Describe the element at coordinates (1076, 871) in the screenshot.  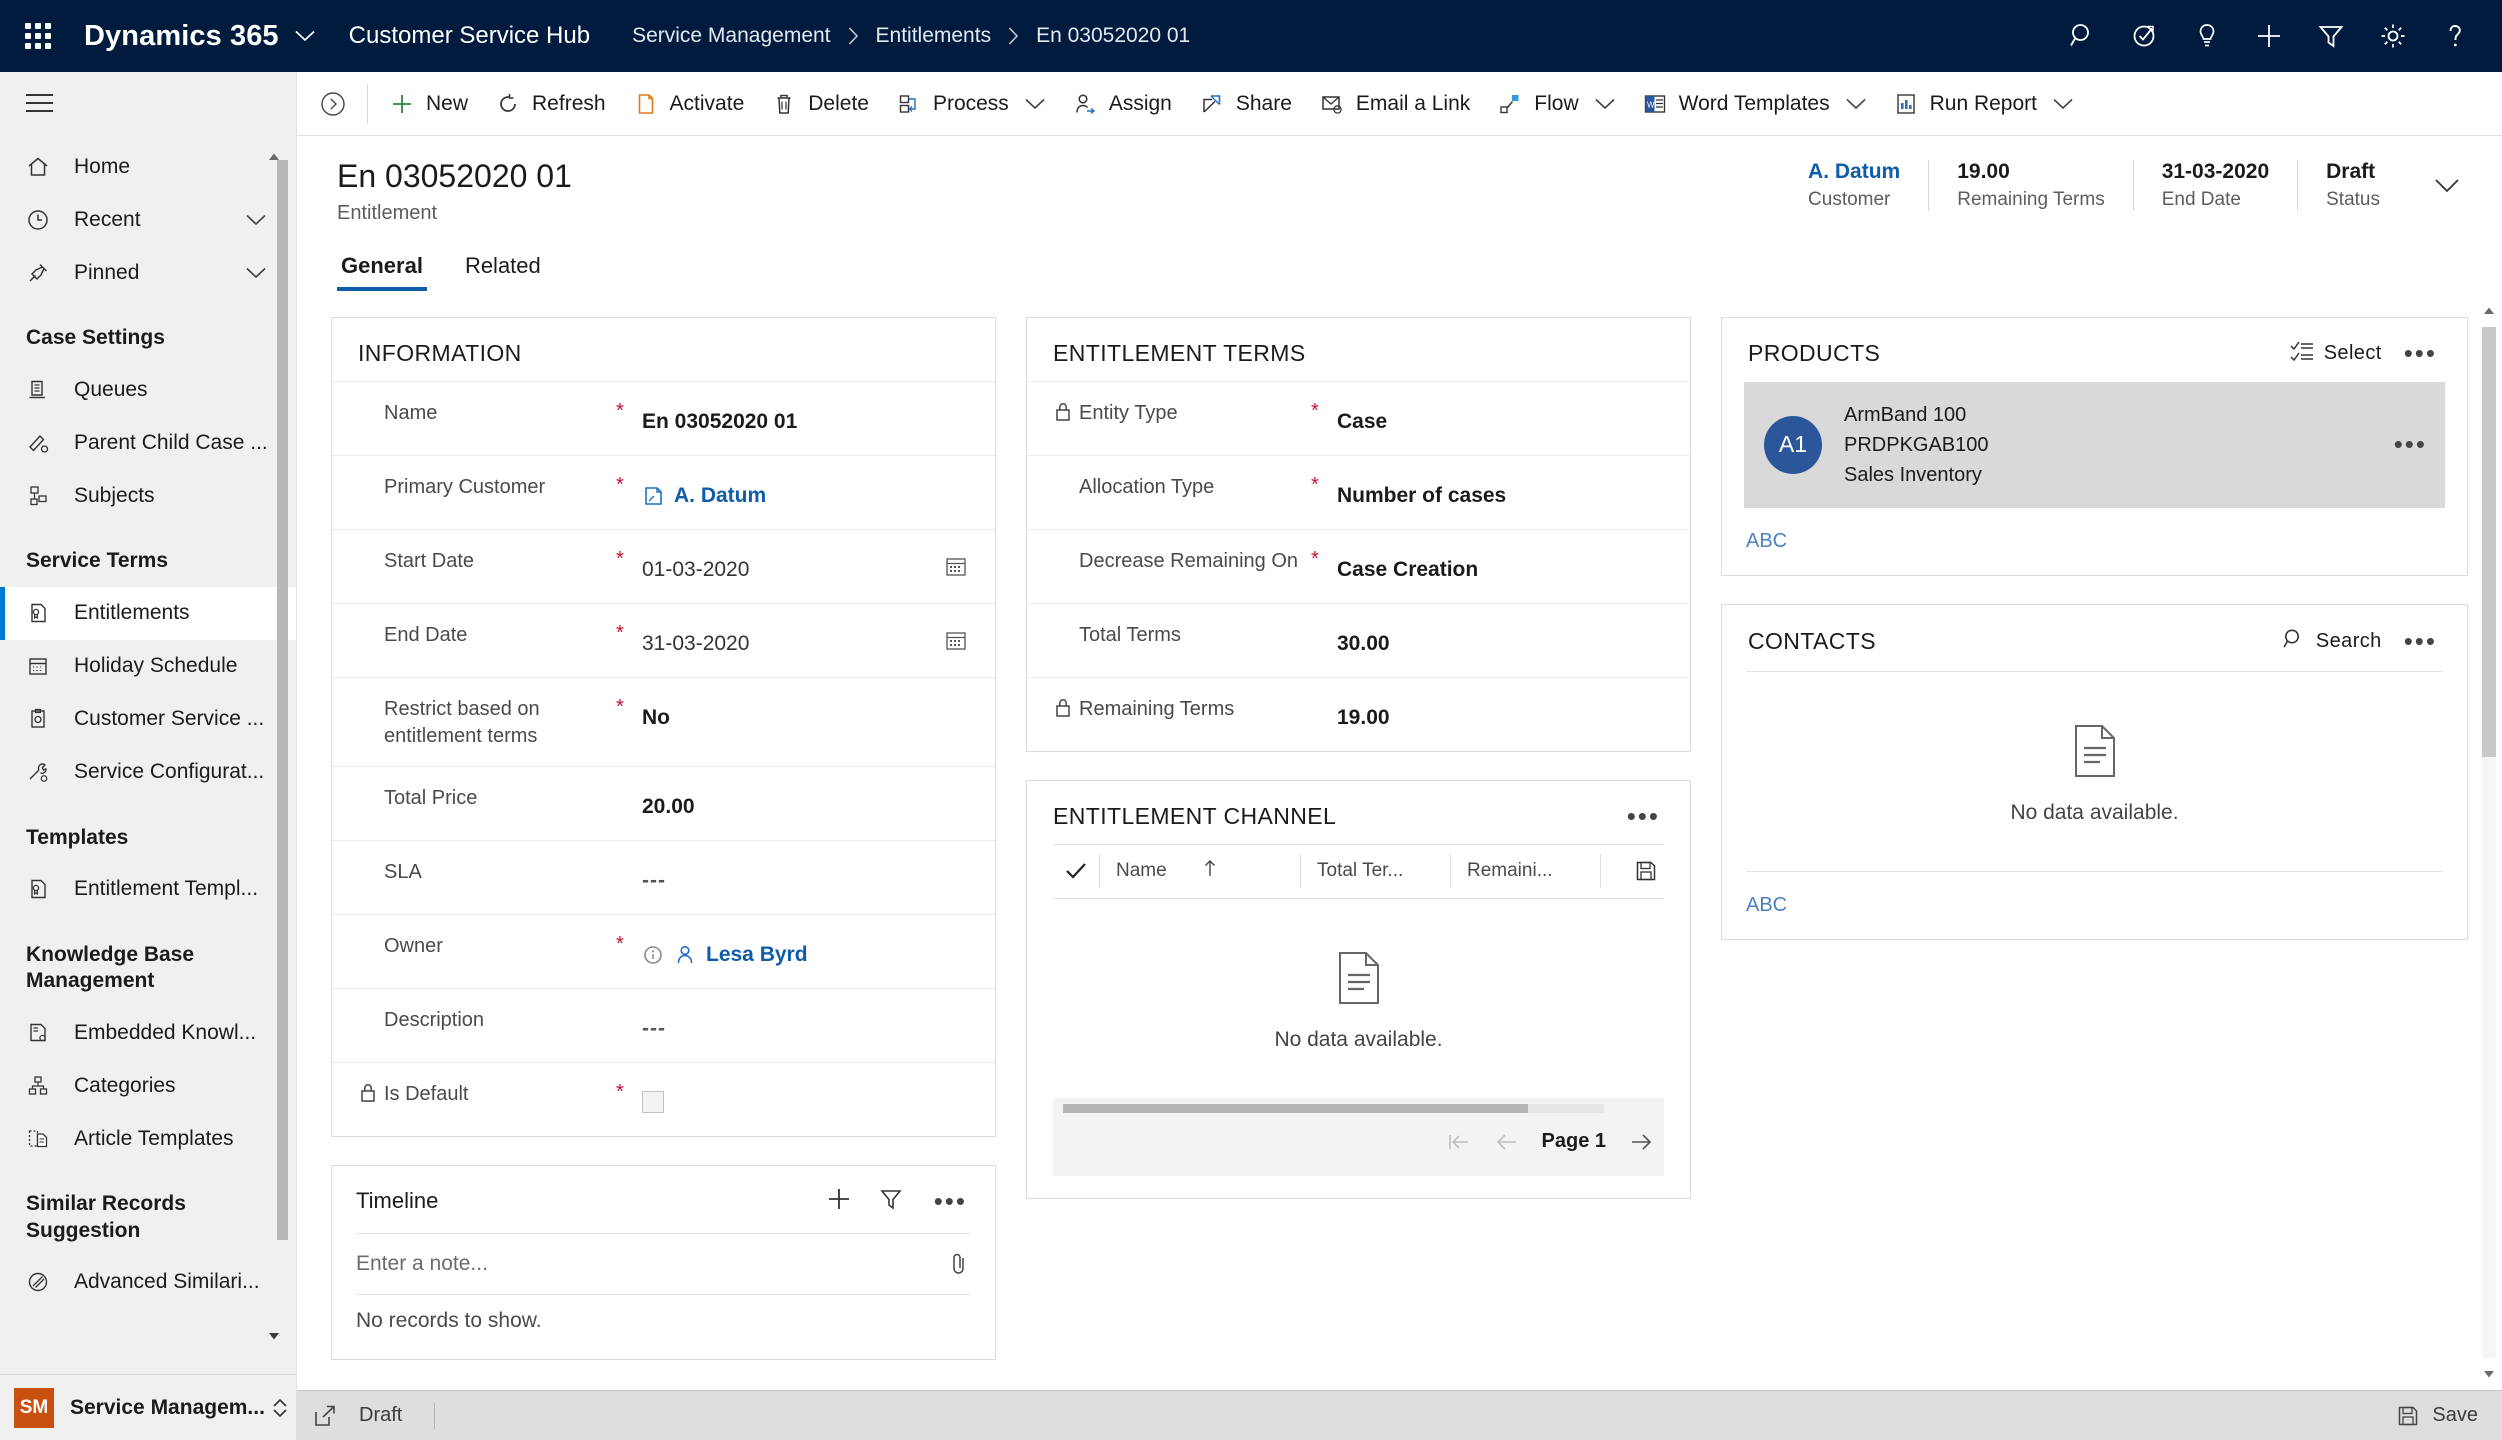
I see `select-all-checkmark-icon` at that location.